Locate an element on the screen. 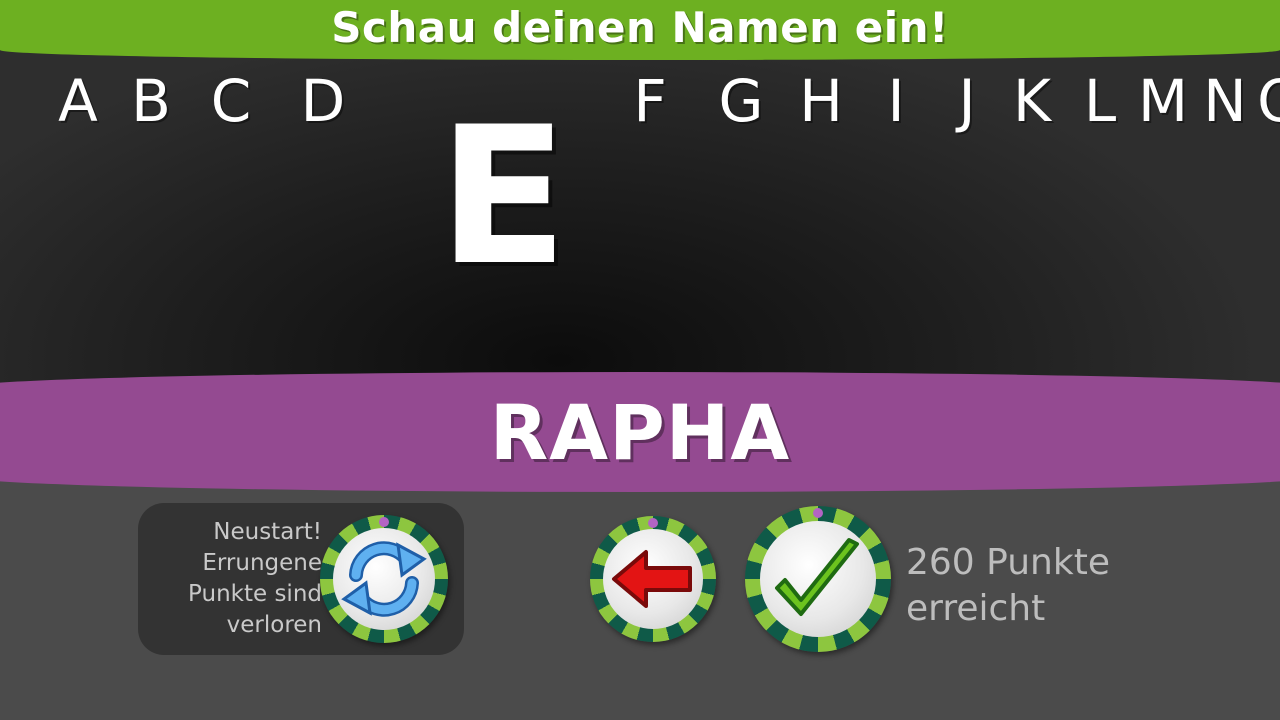 This screenshot has height=720, width=1280. letter-g: G is located at coordinates (741, 101).